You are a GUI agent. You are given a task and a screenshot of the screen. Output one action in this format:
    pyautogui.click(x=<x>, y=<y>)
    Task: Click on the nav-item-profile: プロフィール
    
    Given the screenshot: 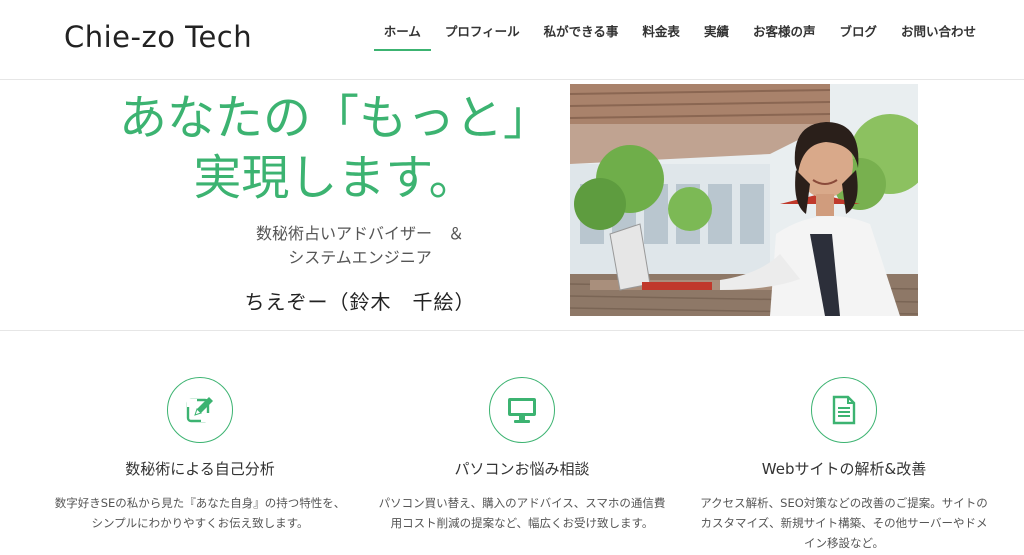 What is the action you would take?
    pyautogui.click(x=482, y=36)
    